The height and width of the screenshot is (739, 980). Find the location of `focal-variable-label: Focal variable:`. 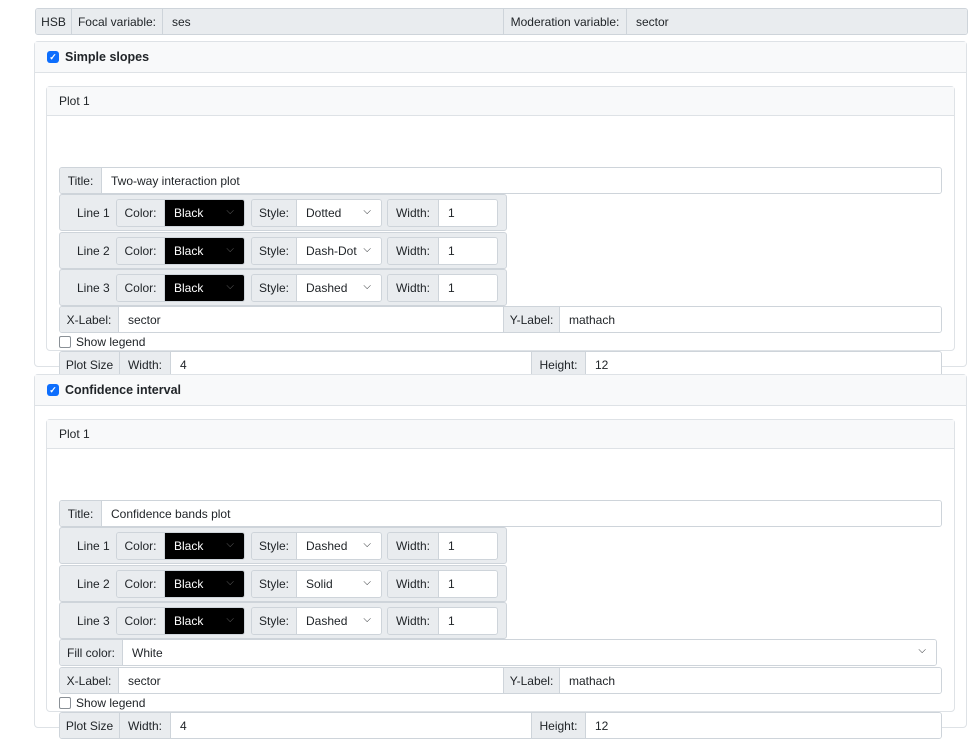

focal-variable-label: Focal variable: is located at coordinates (117, 21).